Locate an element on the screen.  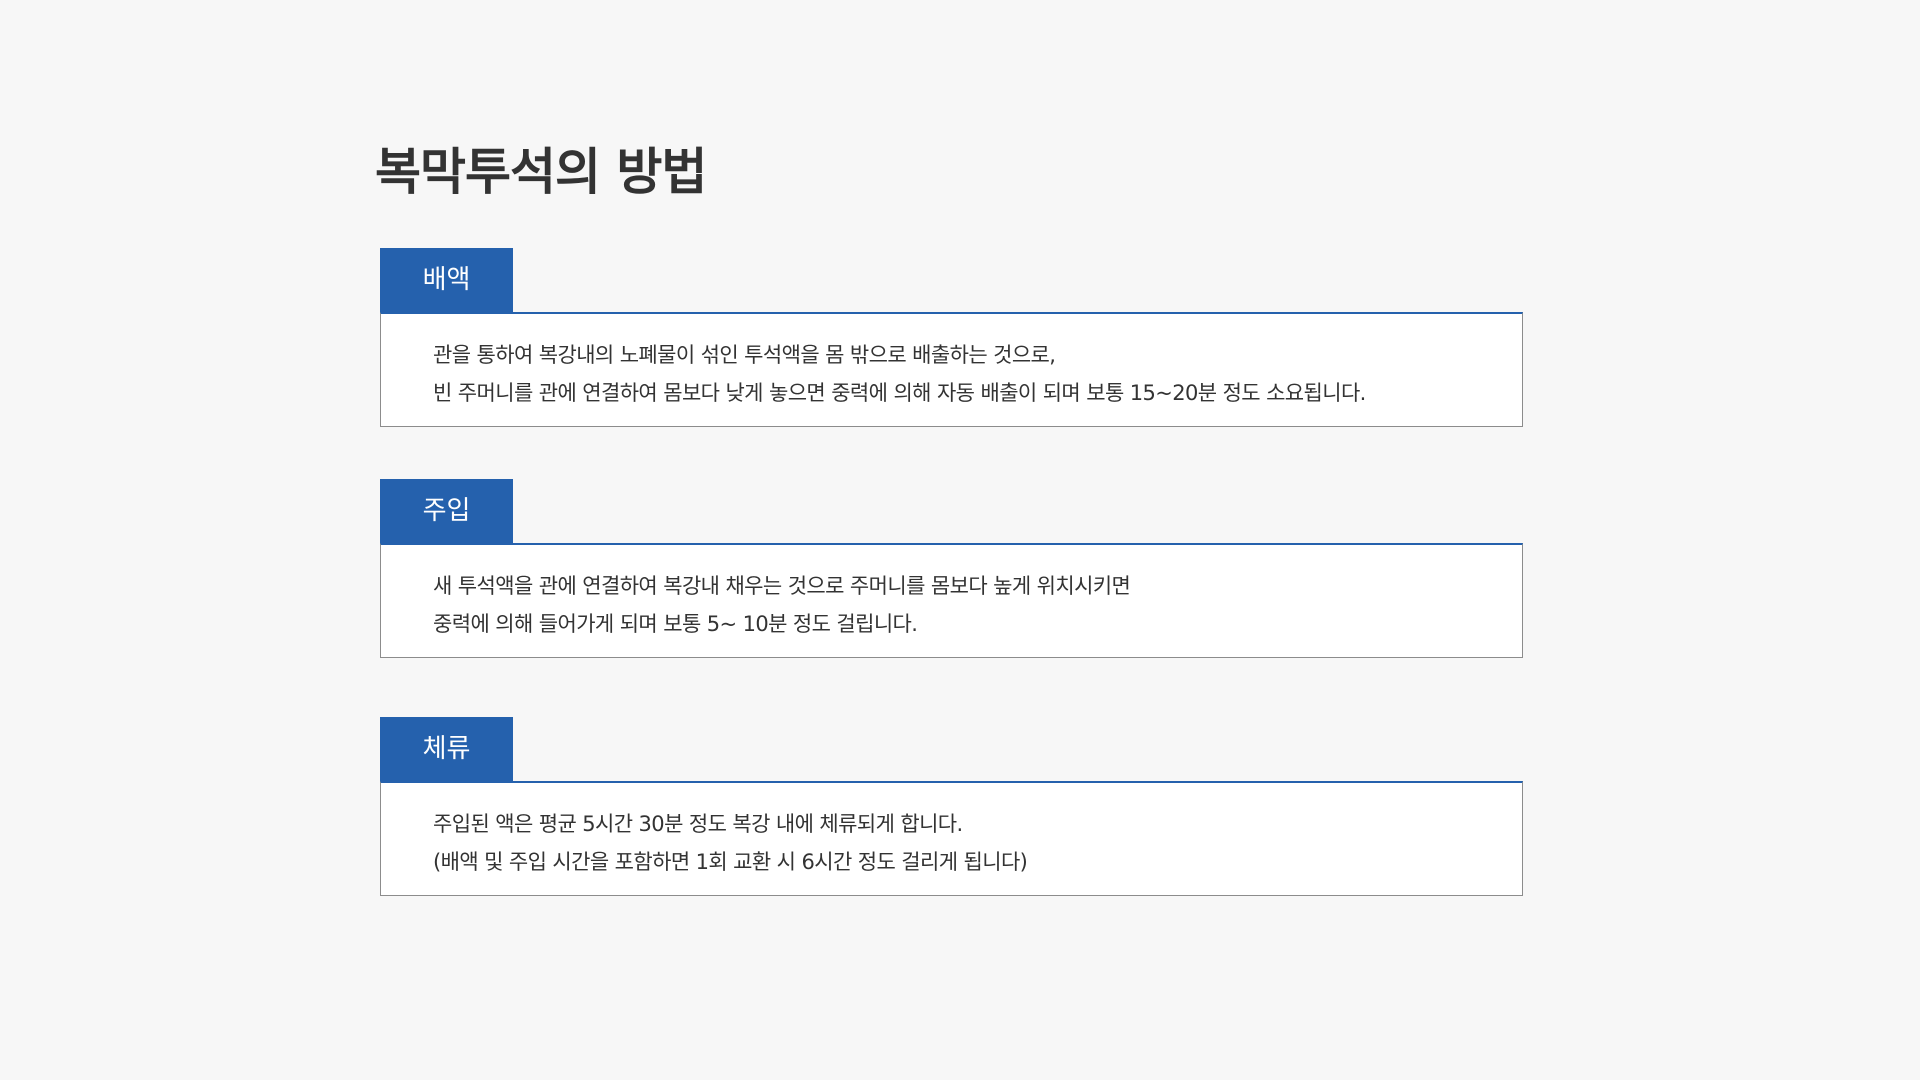
section-text-line: 관을 통하여 복강내의 노폐물이 섞인 투석액을 몸 밖으로 배출하는 것으로, is located at coordinates (744, 355).